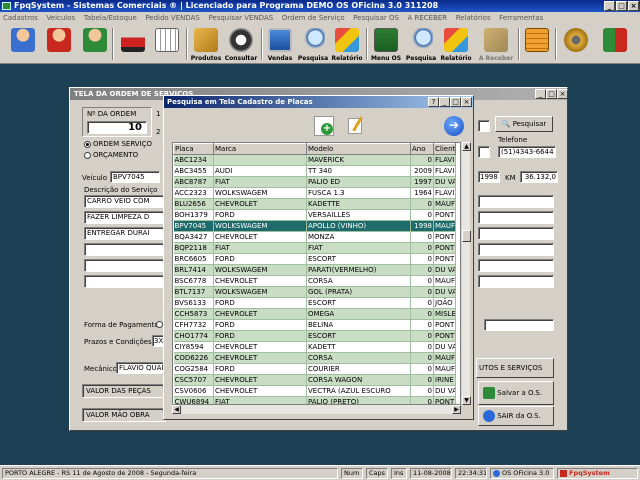  What do you see at coordinates (484, 126) in the screenshot?
I see `os-small-field` at bounding box center [484, 126].